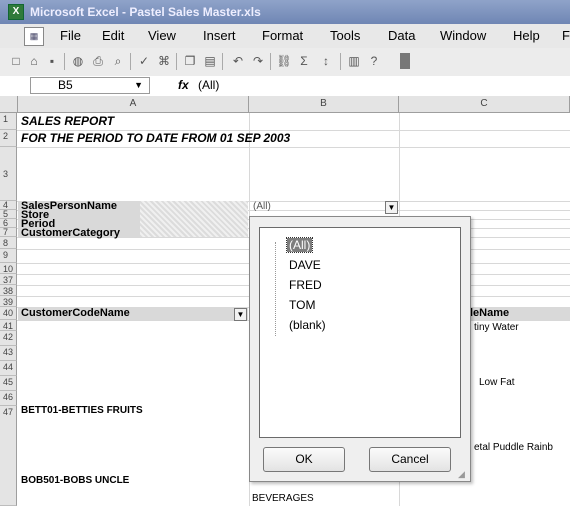 The image size is (570, 506). What do you see at coordinates (190, 61) in the screenshot?
I see `copy-icon: ❐` at bounding box center [190, 61].